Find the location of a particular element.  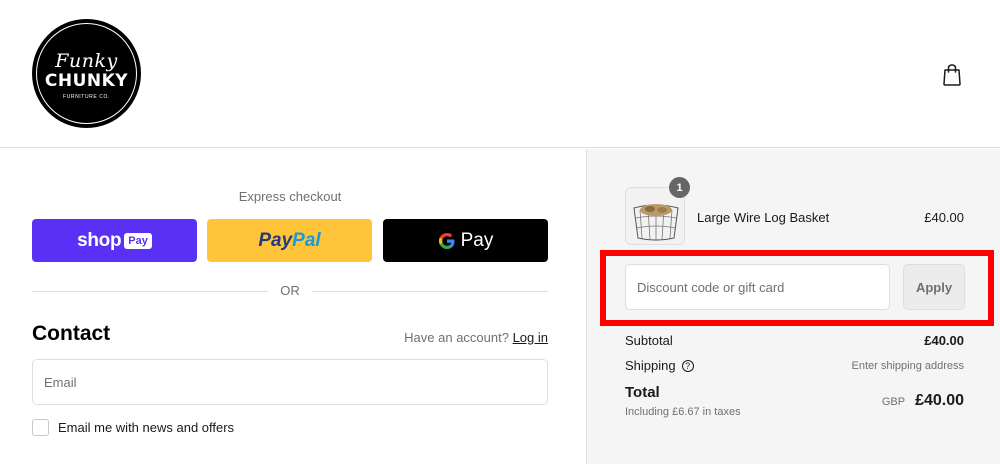

account-prompt: Have an account? Log in is located at coordinates (476, 337).